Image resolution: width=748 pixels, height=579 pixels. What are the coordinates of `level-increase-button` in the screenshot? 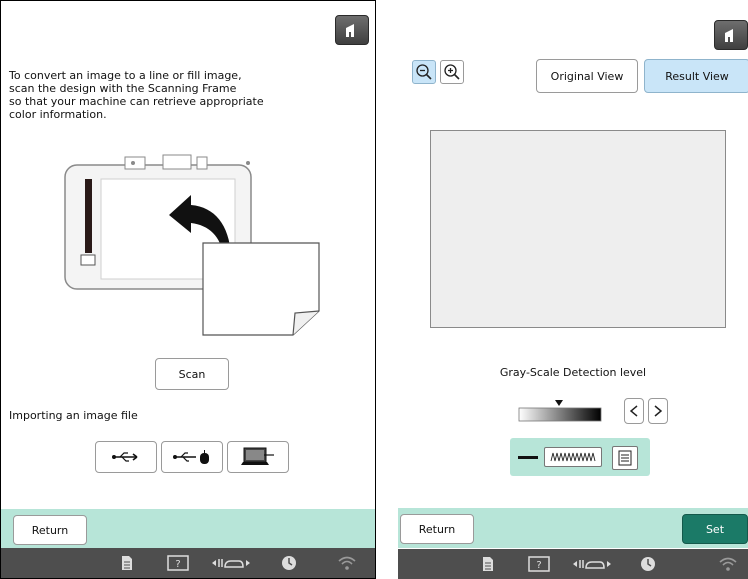 It's located at (658, 411).